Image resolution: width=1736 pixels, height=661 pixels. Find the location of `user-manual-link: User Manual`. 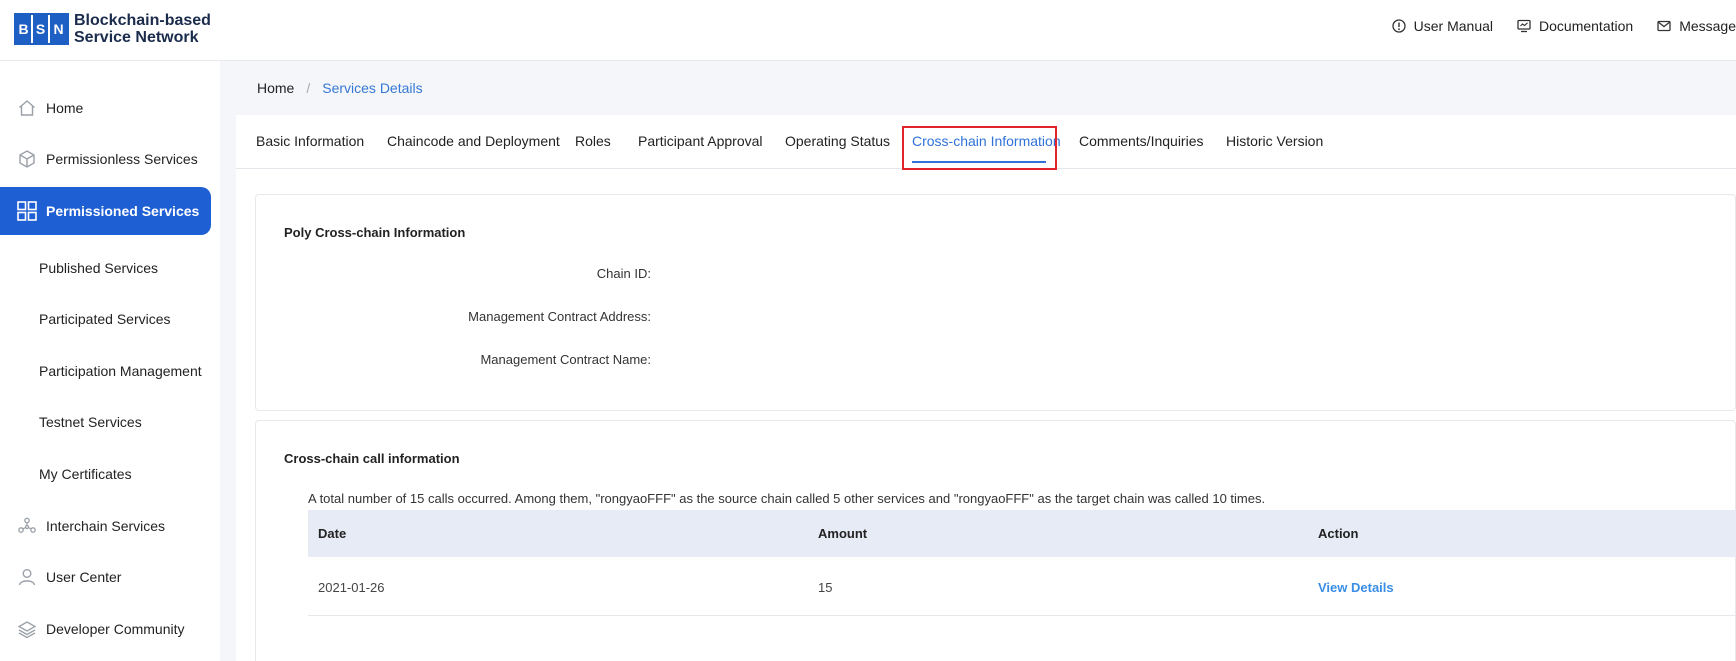

user-manual-link: User Manual is located at coordinates (1442, 26).